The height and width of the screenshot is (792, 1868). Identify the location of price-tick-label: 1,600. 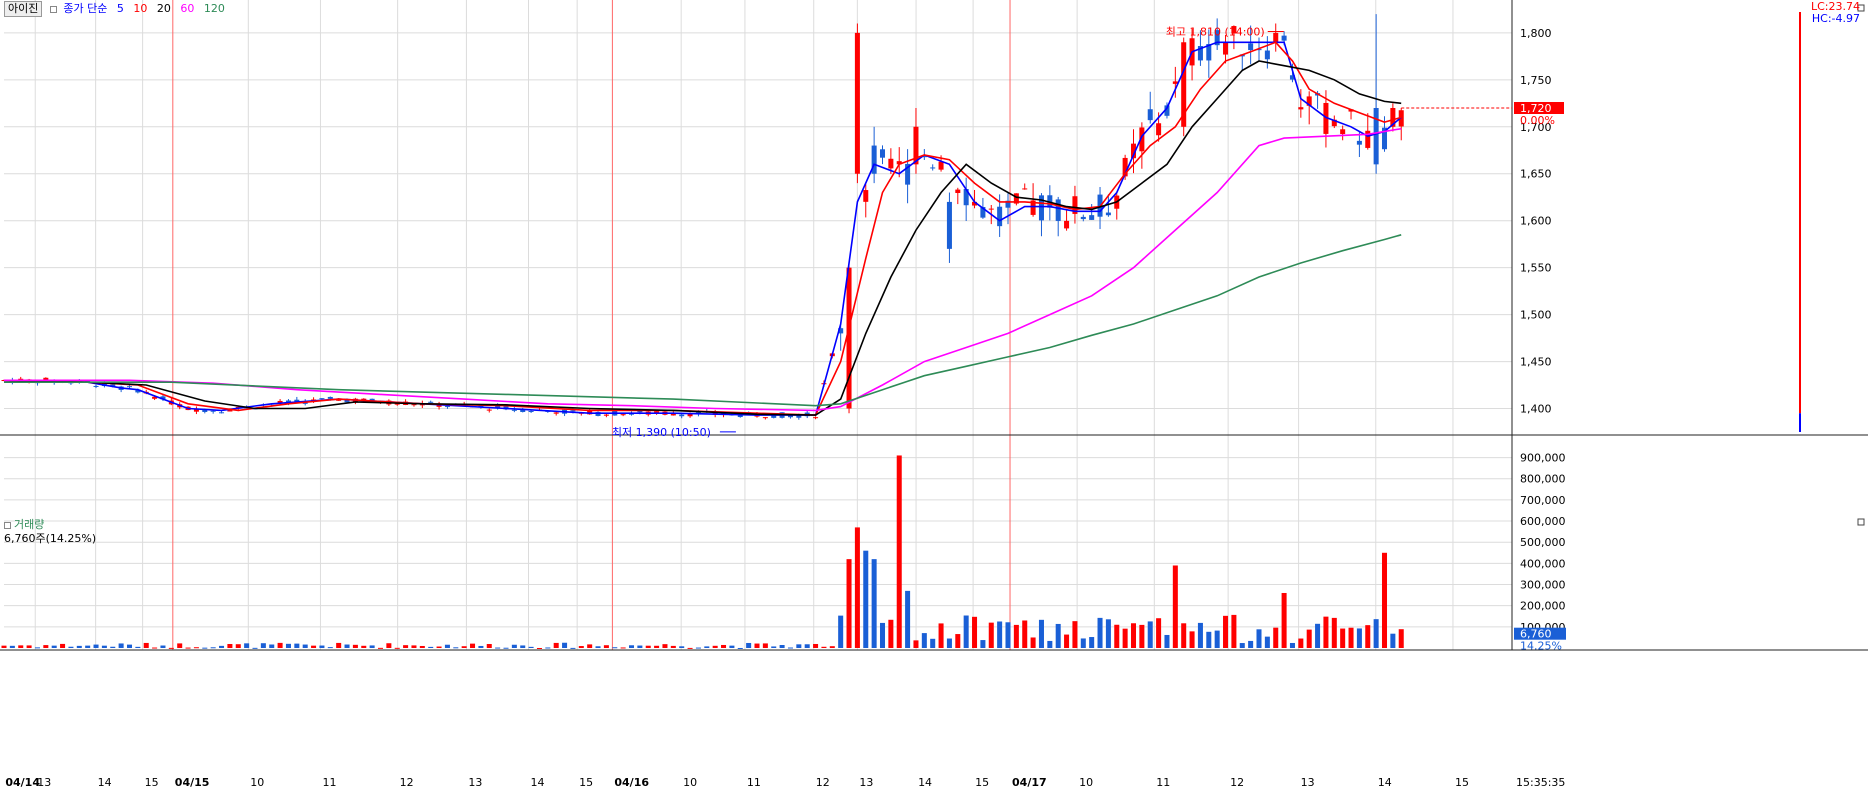
(1536, 221).